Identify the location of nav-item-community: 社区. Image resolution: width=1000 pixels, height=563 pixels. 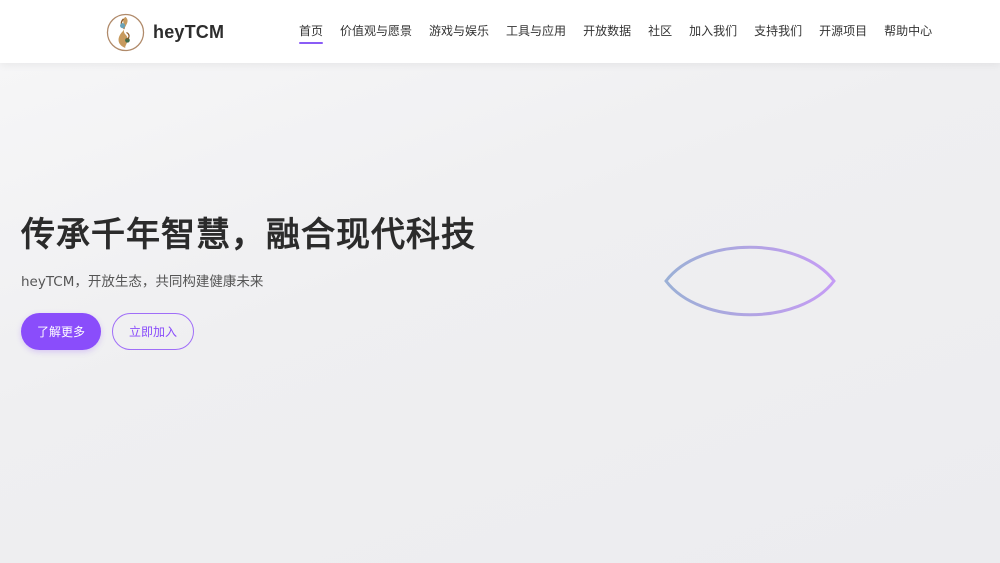
(660, 31).